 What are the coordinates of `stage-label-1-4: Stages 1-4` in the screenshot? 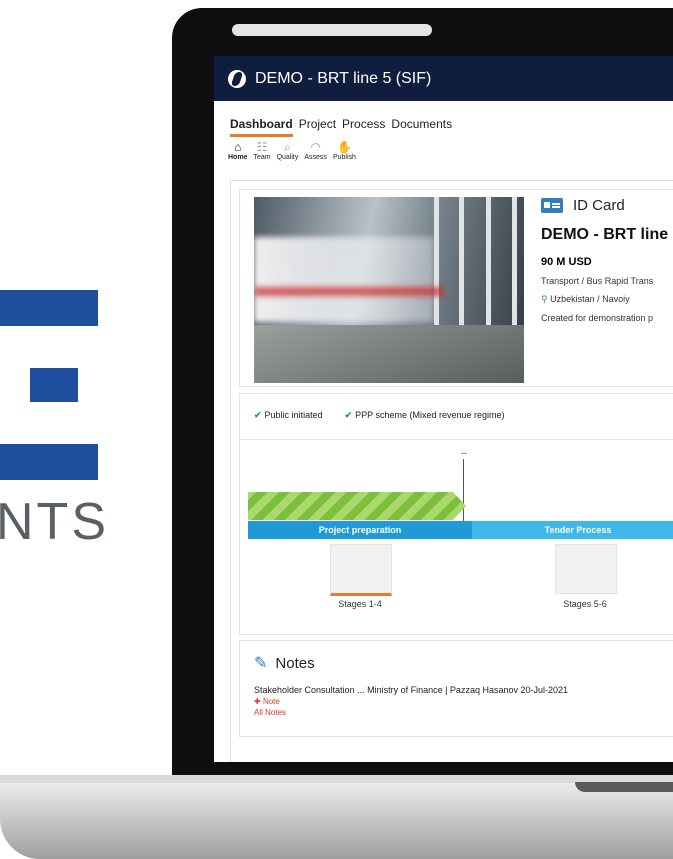 It's located at (360, 604).